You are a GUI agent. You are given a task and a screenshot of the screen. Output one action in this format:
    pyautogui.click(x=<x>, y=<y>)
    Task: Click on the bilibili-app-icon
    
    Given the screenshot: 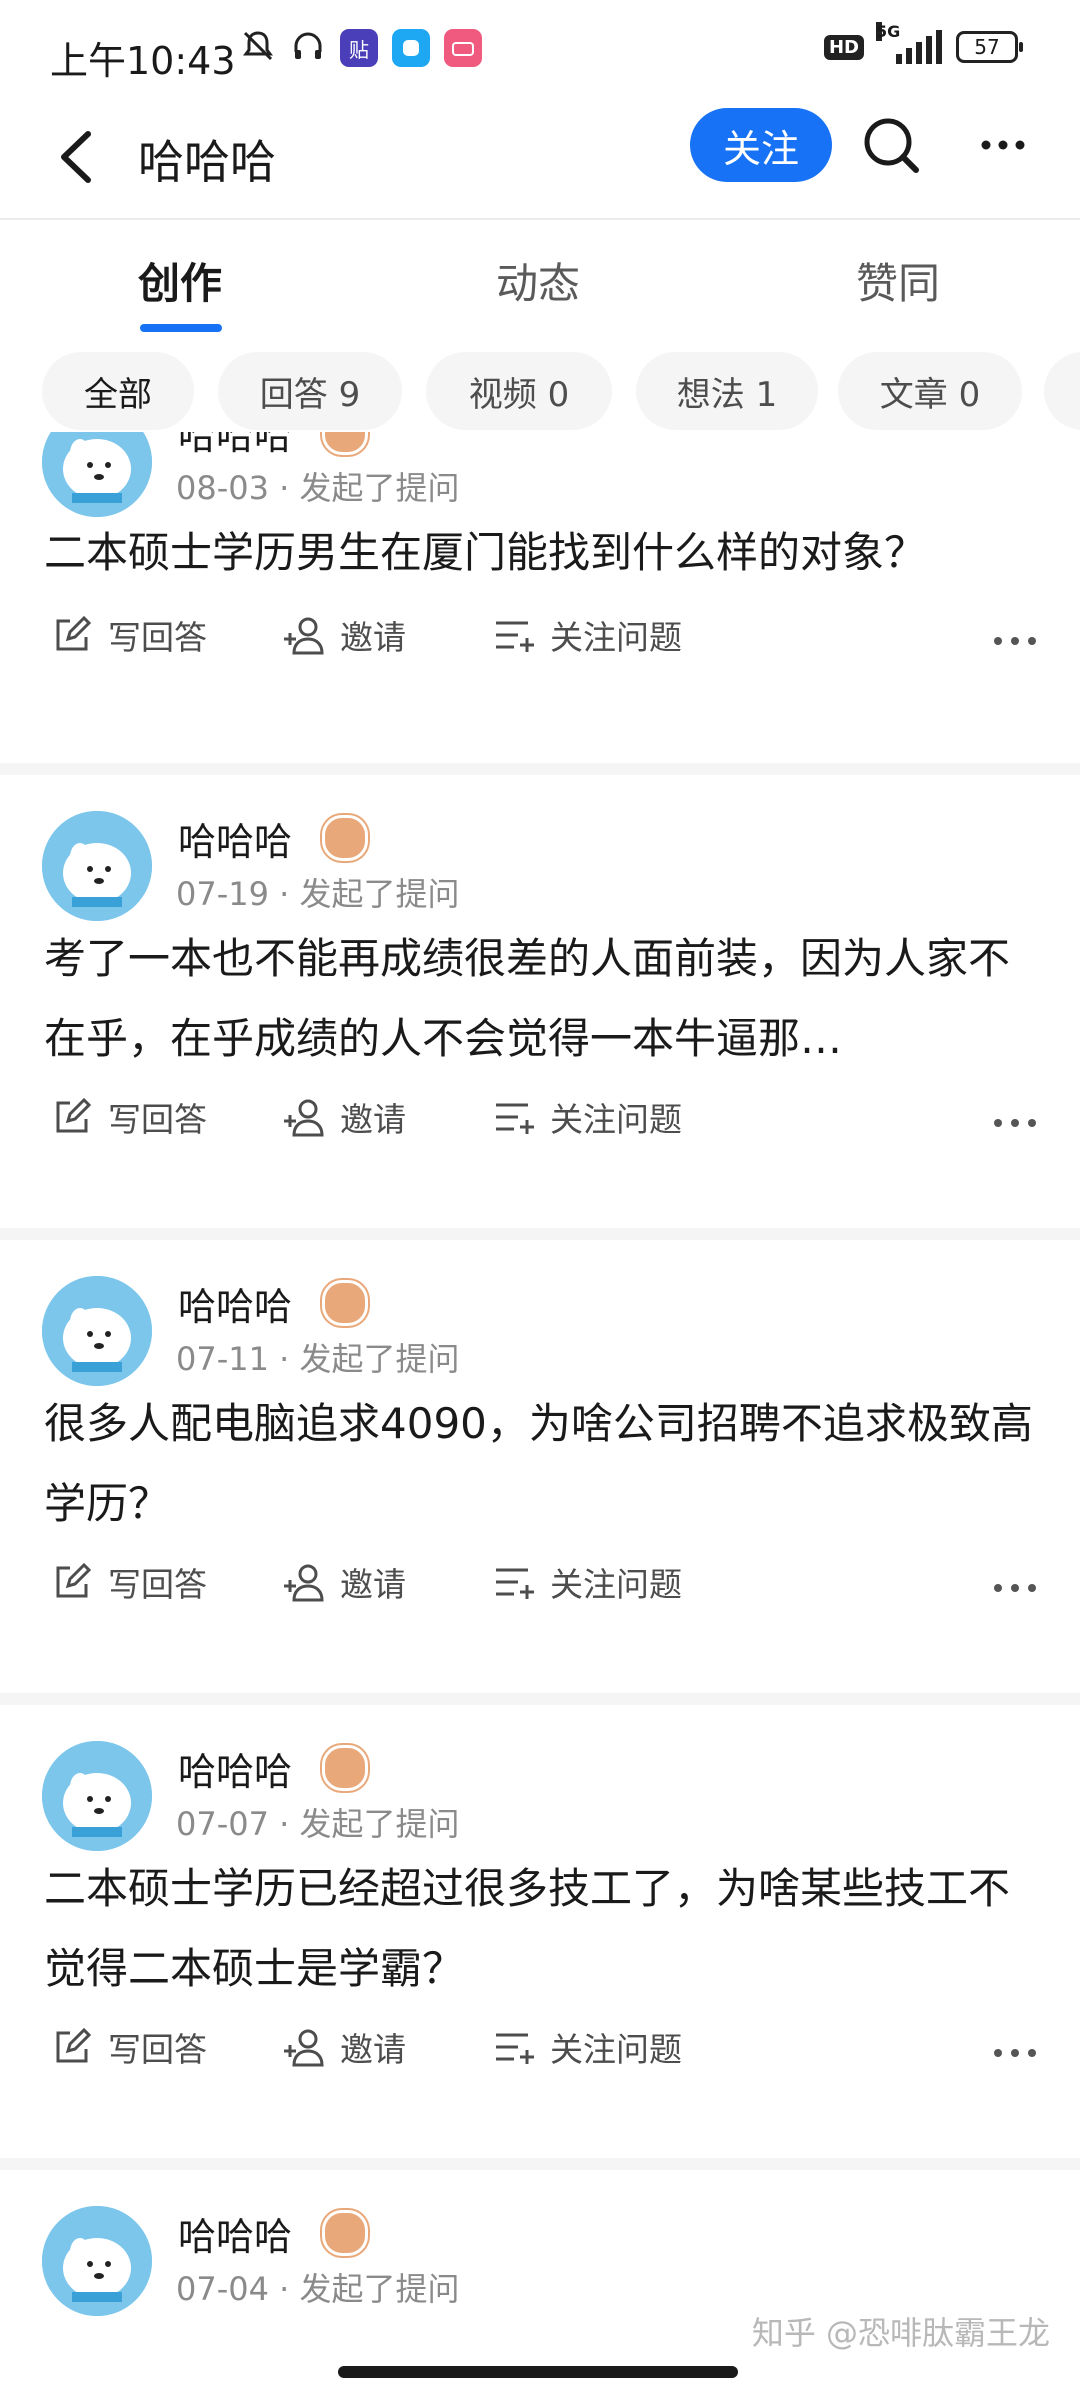 What is the action you would take?
    pyautogui.click(x=463, y=48)
    